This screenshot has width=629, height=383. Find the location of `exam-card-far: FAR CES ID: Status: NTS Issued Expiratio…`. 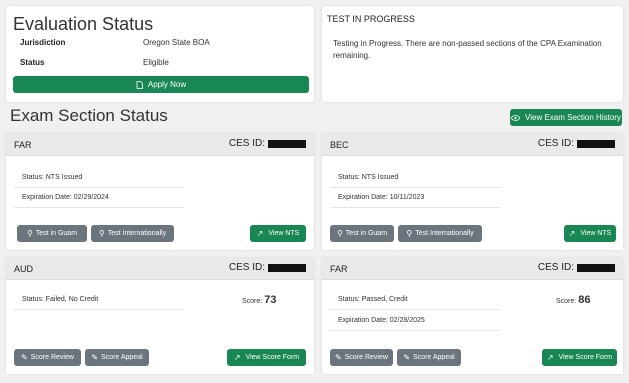

exam-card-far: FAR CES ID: Status: NTS Issued Expiratio… is located at coordinates (160, 192).